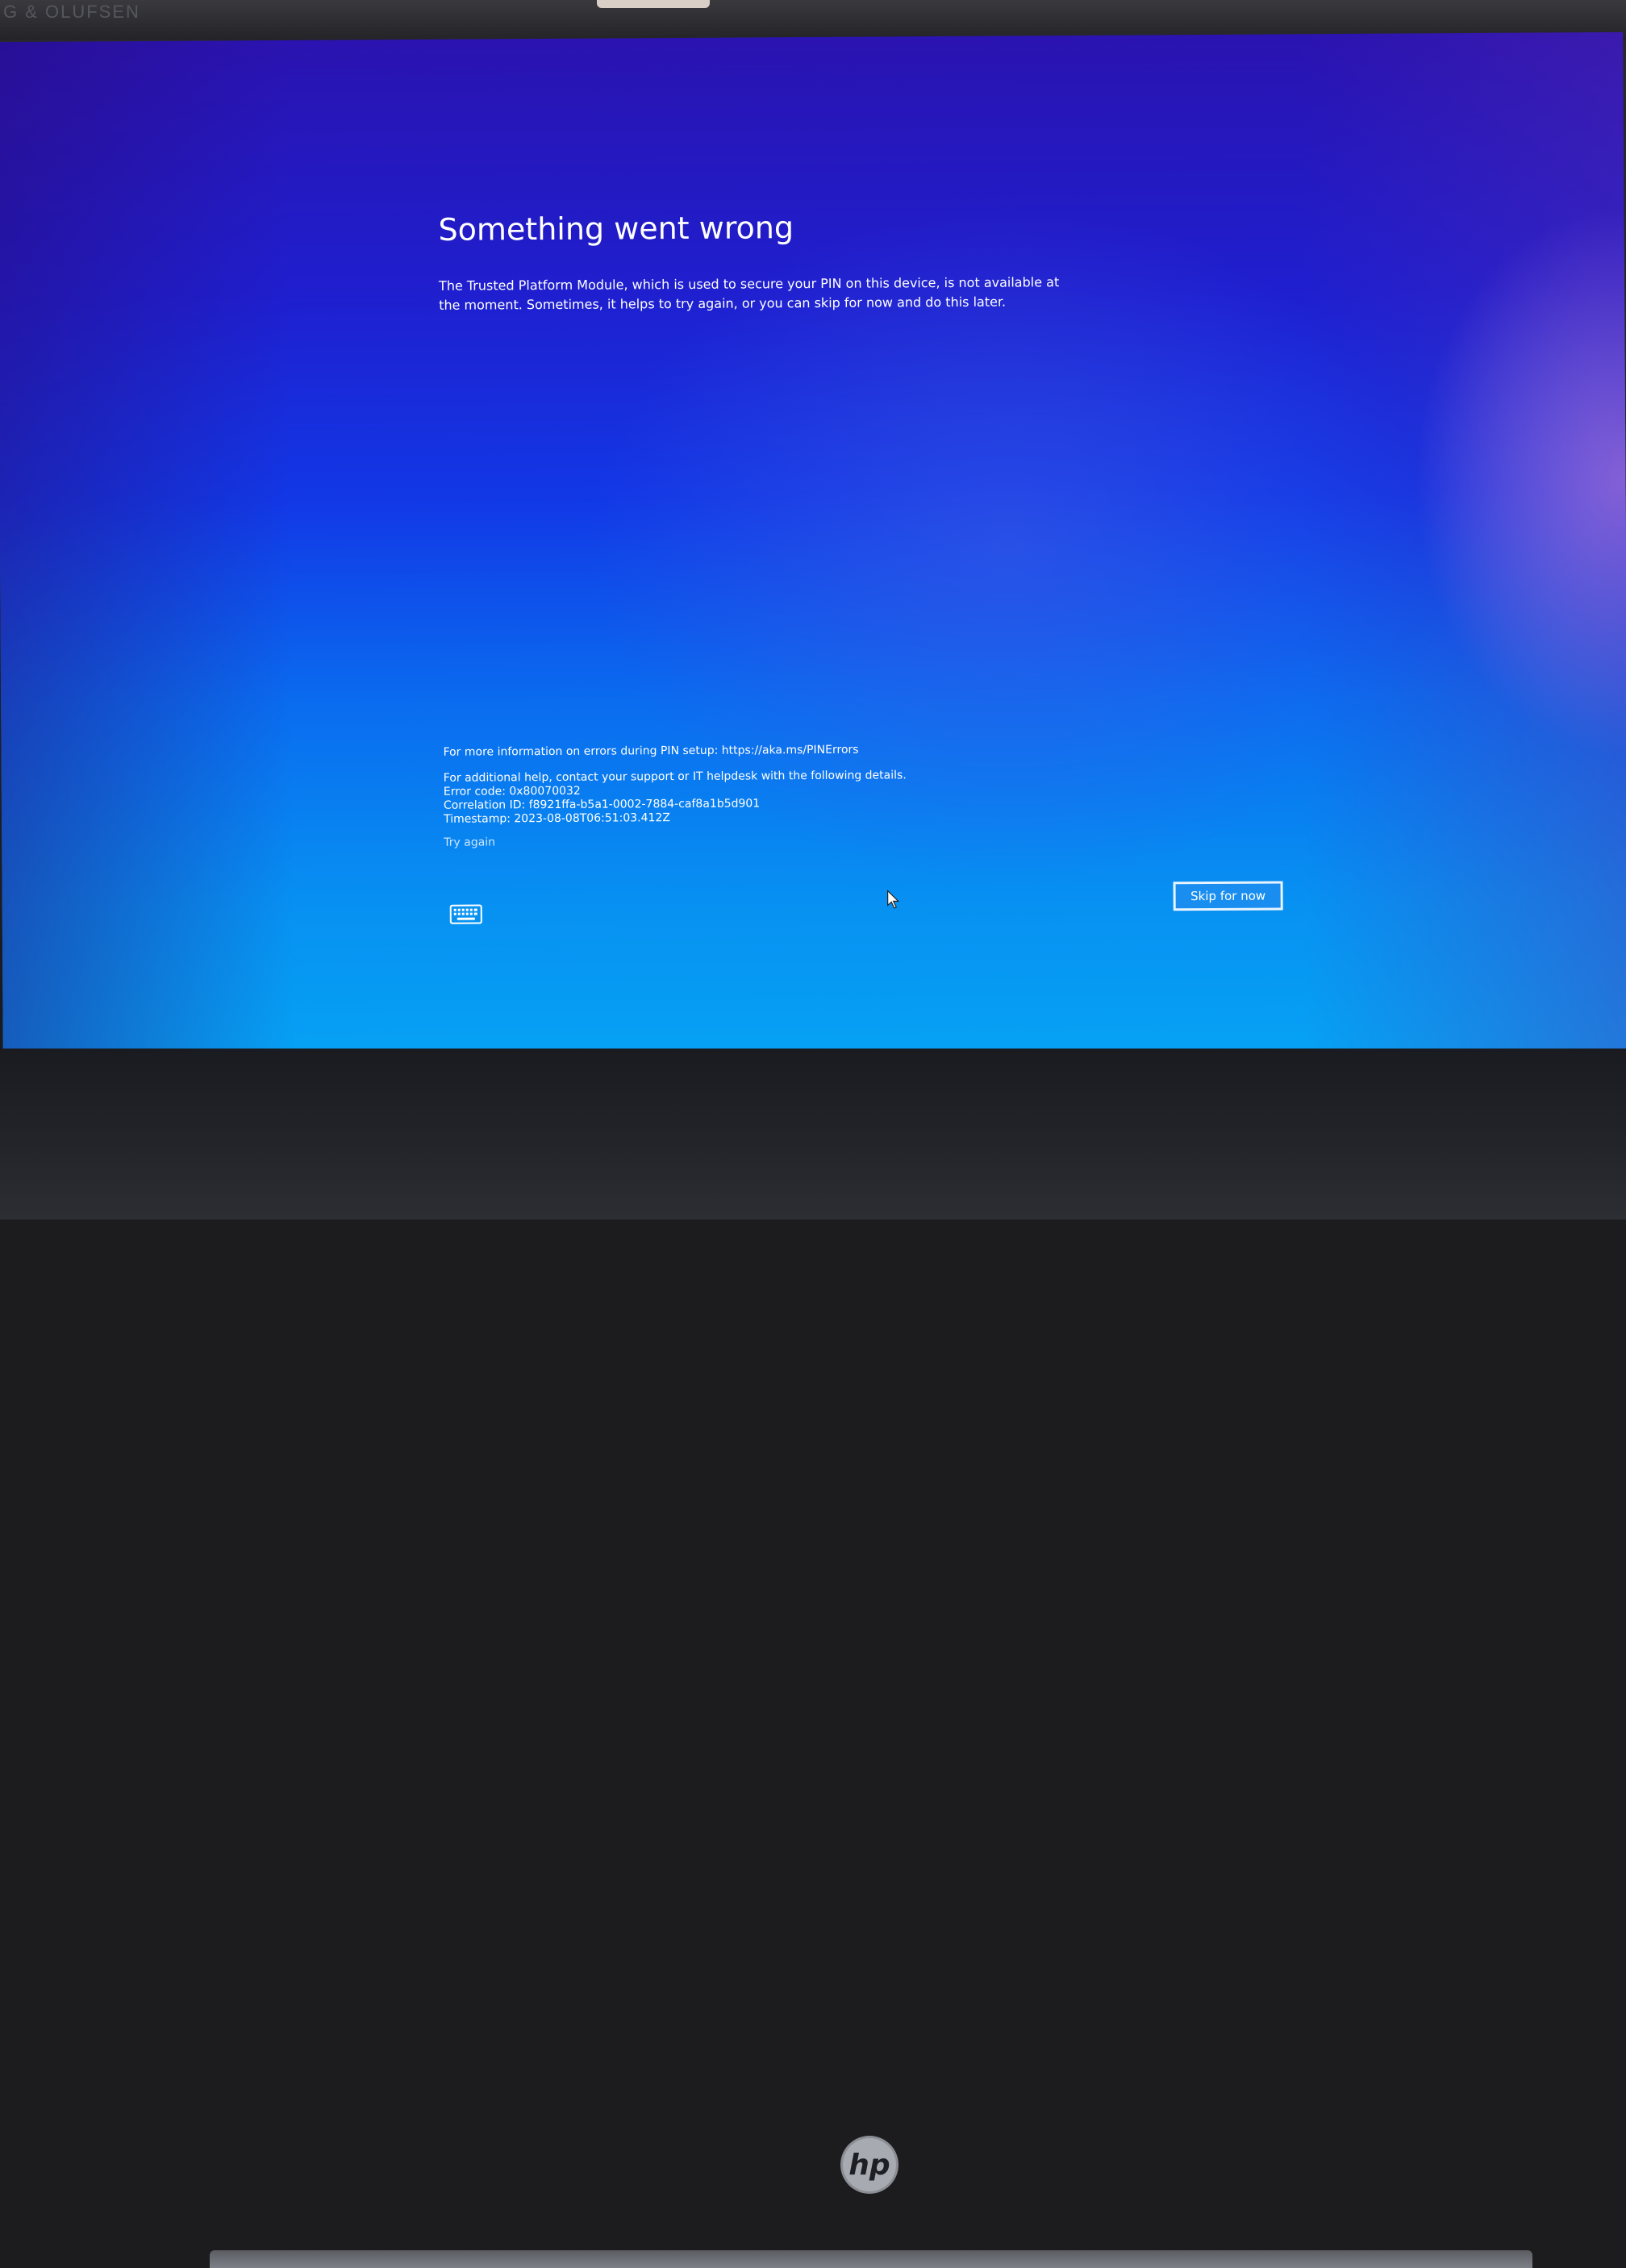  I want to click on bezel-brand-text: G & OLUFSEN, so click(72, 12).